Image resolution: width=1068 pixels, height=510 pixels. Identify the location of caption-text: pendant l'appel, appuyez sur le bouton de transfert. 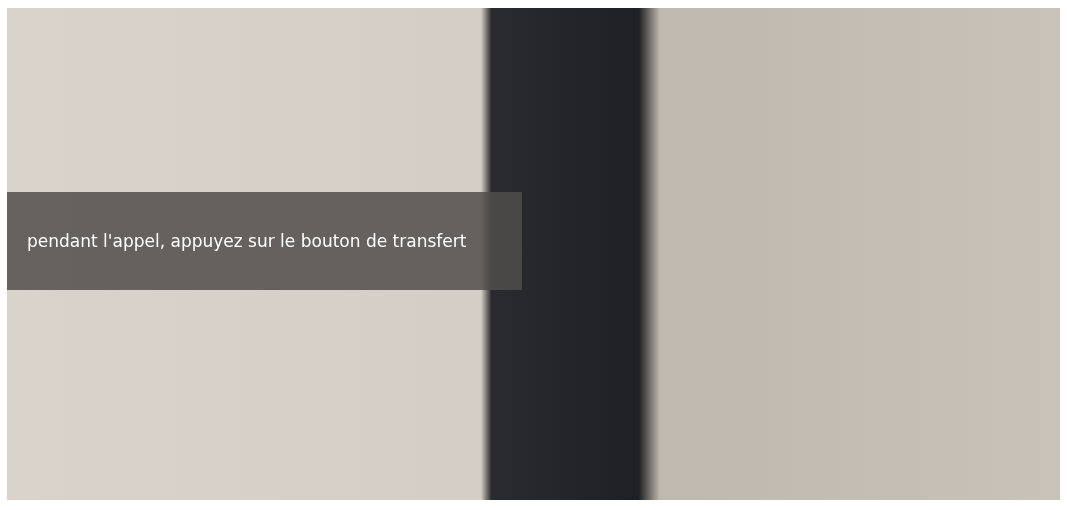
(247, 241).